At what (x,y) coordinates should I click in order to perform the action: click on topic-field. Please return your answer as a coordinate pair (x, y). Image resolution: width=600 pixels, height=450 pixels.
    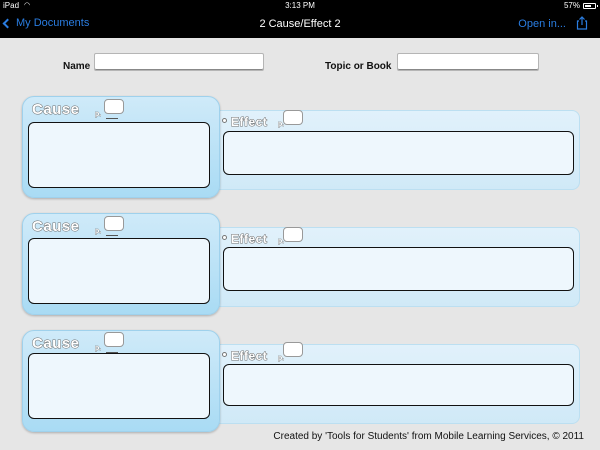
    Looking at the image, I should click on (468, 62).